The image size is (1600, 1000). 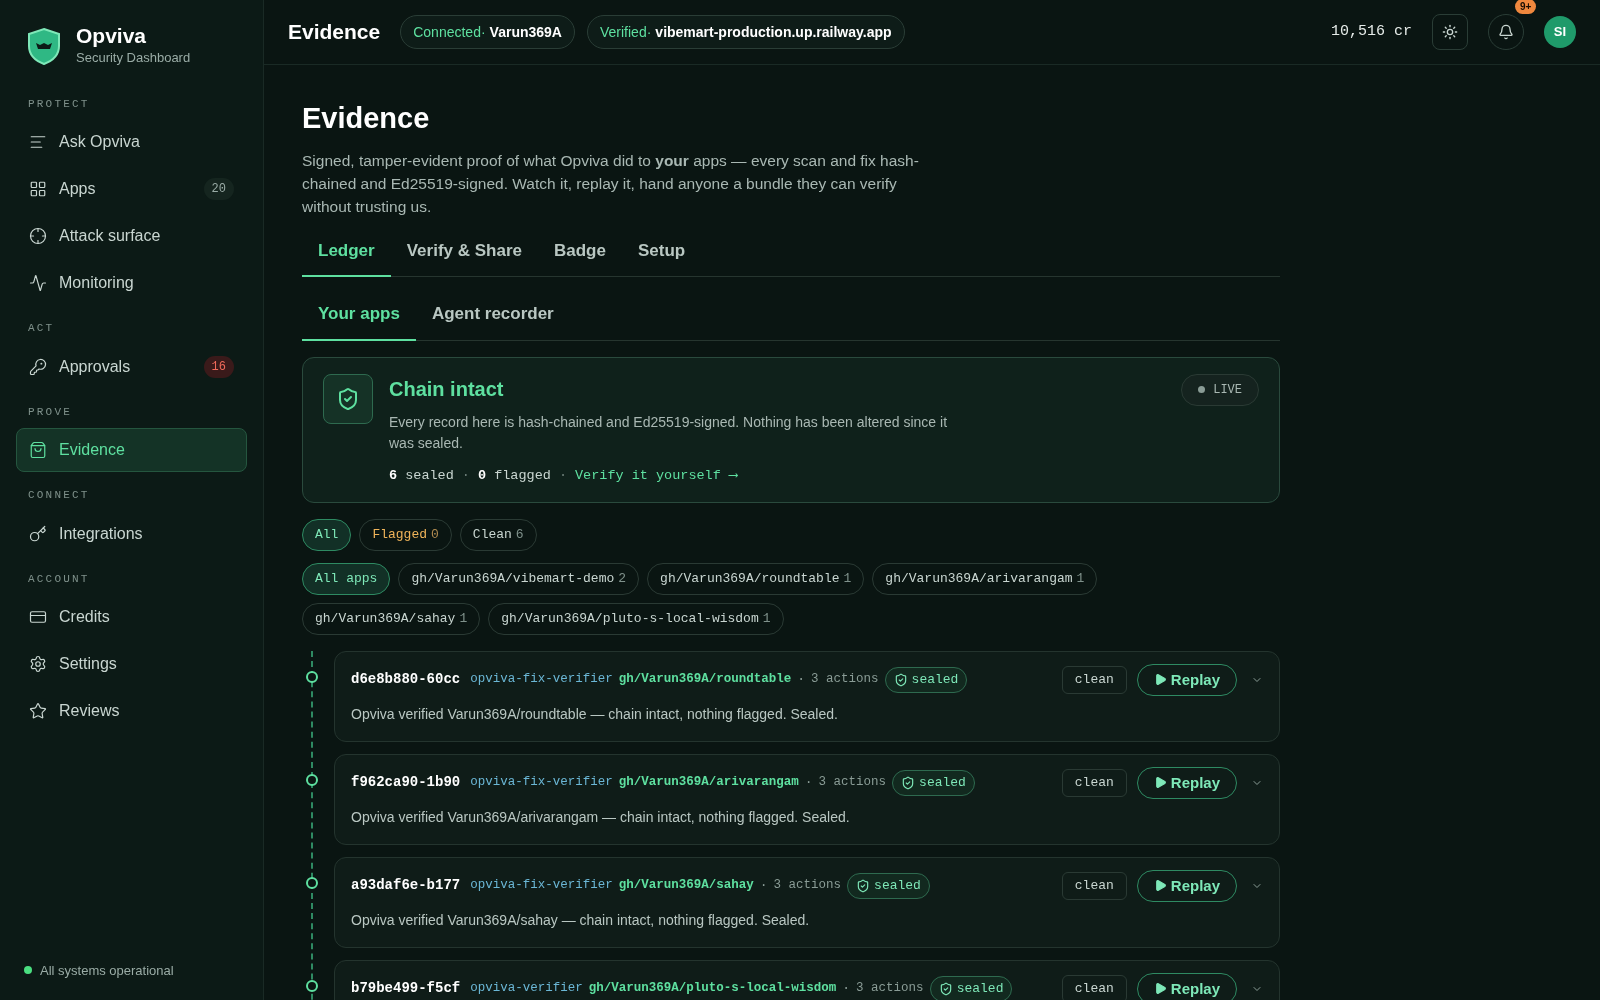 What do you see at coordinates (1560, 32) in the screenshot?
I see `user-avatar: SI` at bounding box center [1560, 32].